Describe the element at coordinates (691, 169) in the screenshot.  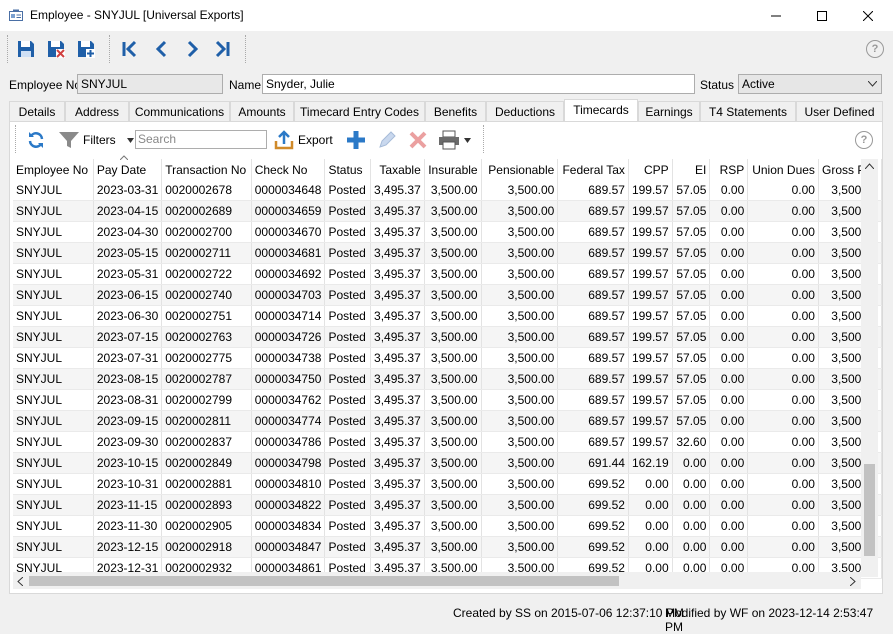
I see `column-header: EI` at that location.